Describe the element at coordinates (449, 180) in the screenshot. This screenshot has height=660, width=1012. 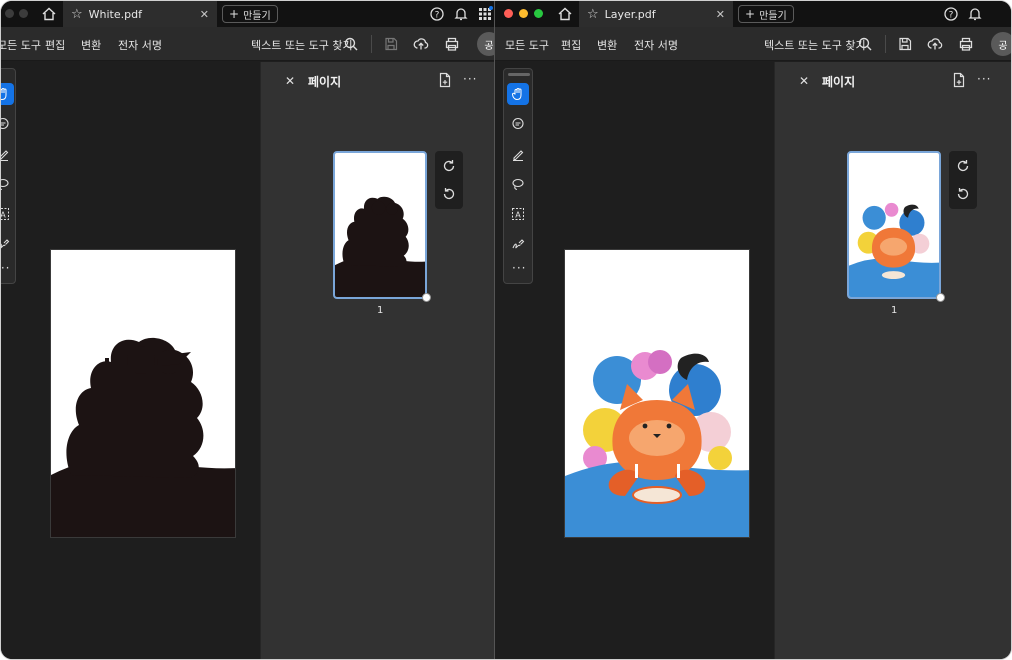
I see `rotate-controls` at that location.